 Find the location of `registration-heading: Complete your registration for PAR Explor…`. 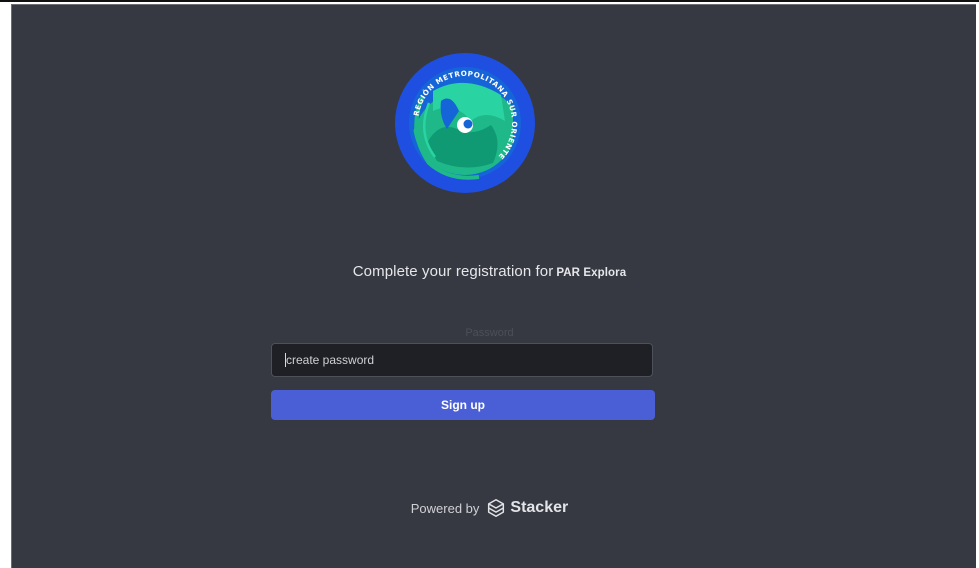

registration-heading: Complete your registration for PAR Explor… is located at coordinates (489, 271).